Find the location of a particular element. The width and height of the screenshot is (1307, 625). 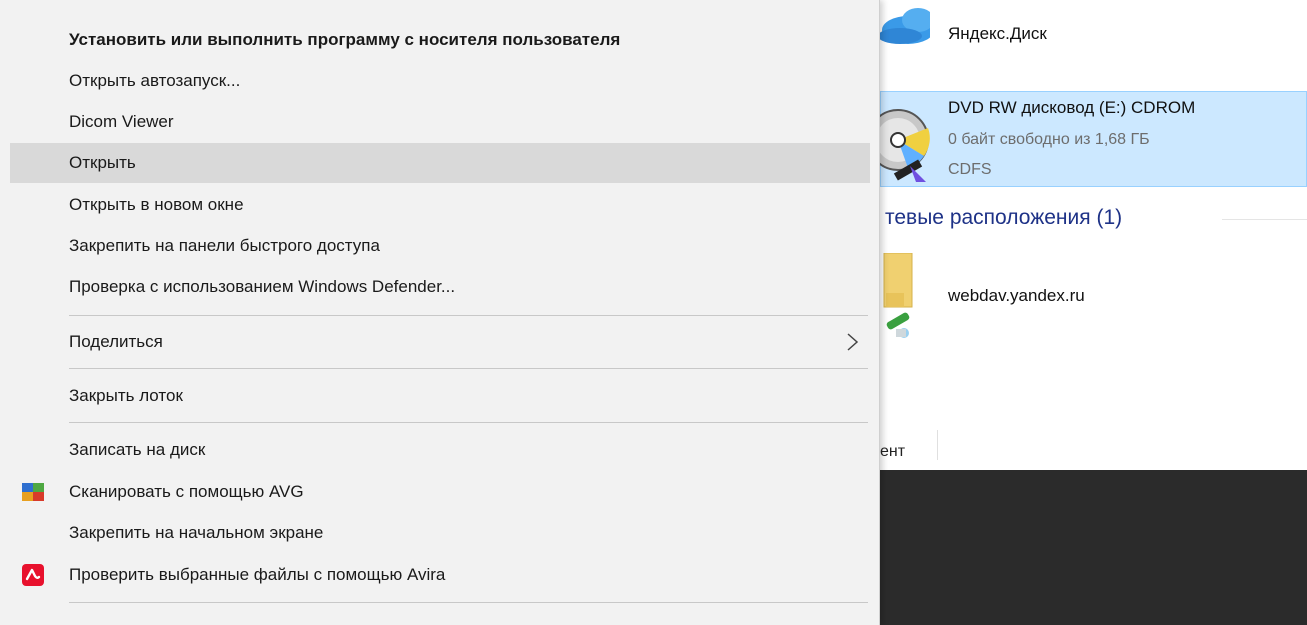

dvd-drive-filesystem: CDFS is located at coordinates (970, 169).